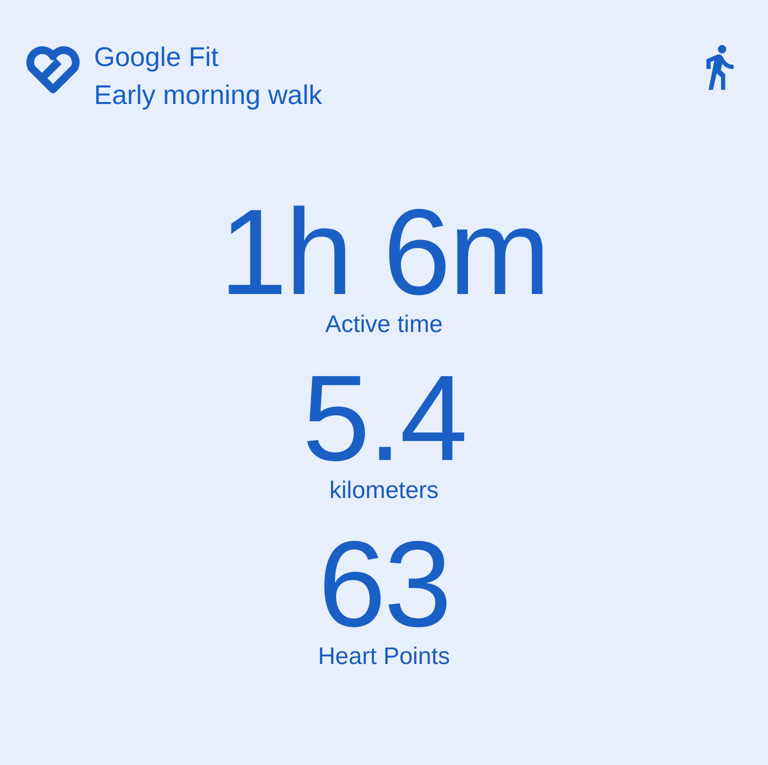 Image resolution: width=768 pixels, height=765 pixels. What do you see at coordinates (384, 491) in the screenshot?
I see `stat-label: kilometers` at bounding box center [384, 491].